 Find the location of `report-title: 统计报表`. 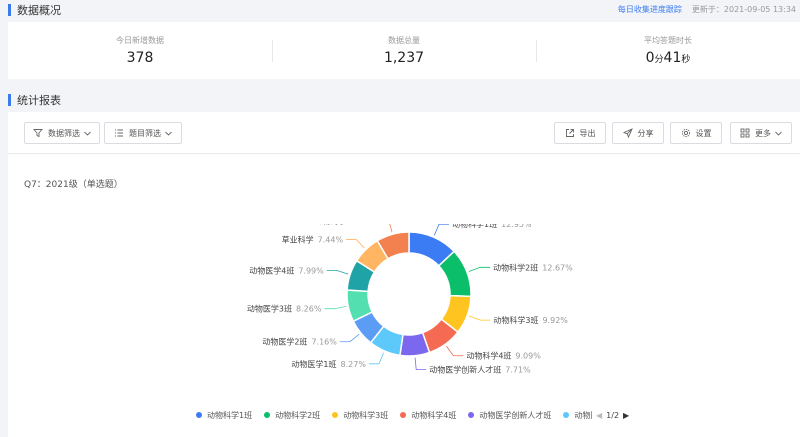

report-title: 统计报表 is located at coordinates (39, 100).